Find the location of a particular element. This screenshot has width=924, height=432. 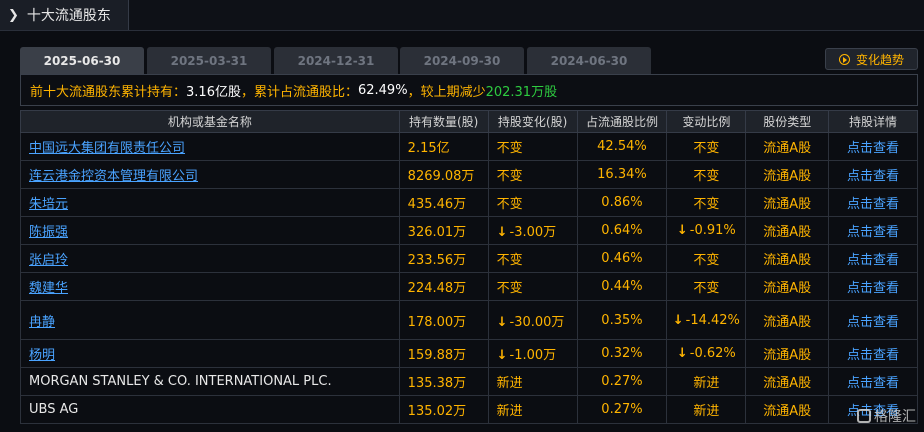

cell-qty: 178.00万 is located at coordinates (443, 320).